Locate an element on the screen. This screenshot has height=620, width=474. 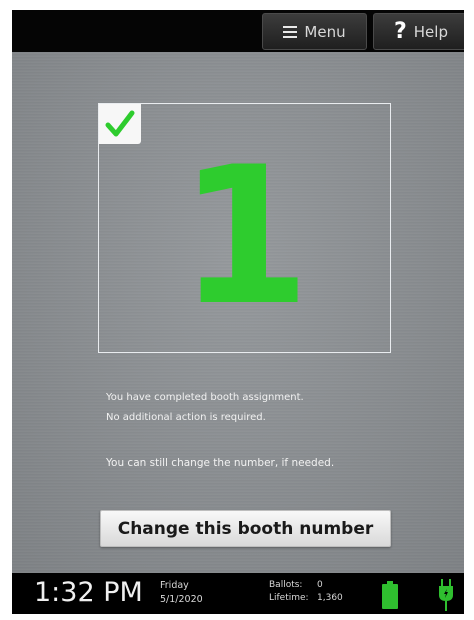
menu-label: Menu is located at coordinates (325, 31).